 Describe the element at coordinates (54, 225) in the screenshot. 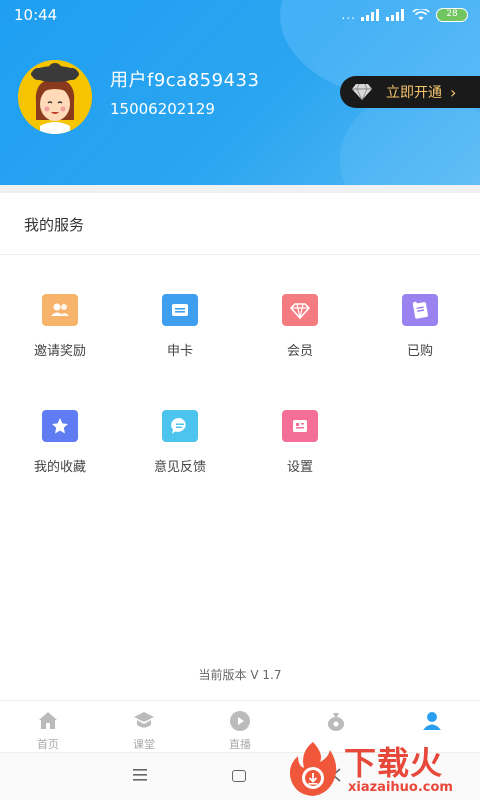

I see `services-title: 我的服务` at that location.